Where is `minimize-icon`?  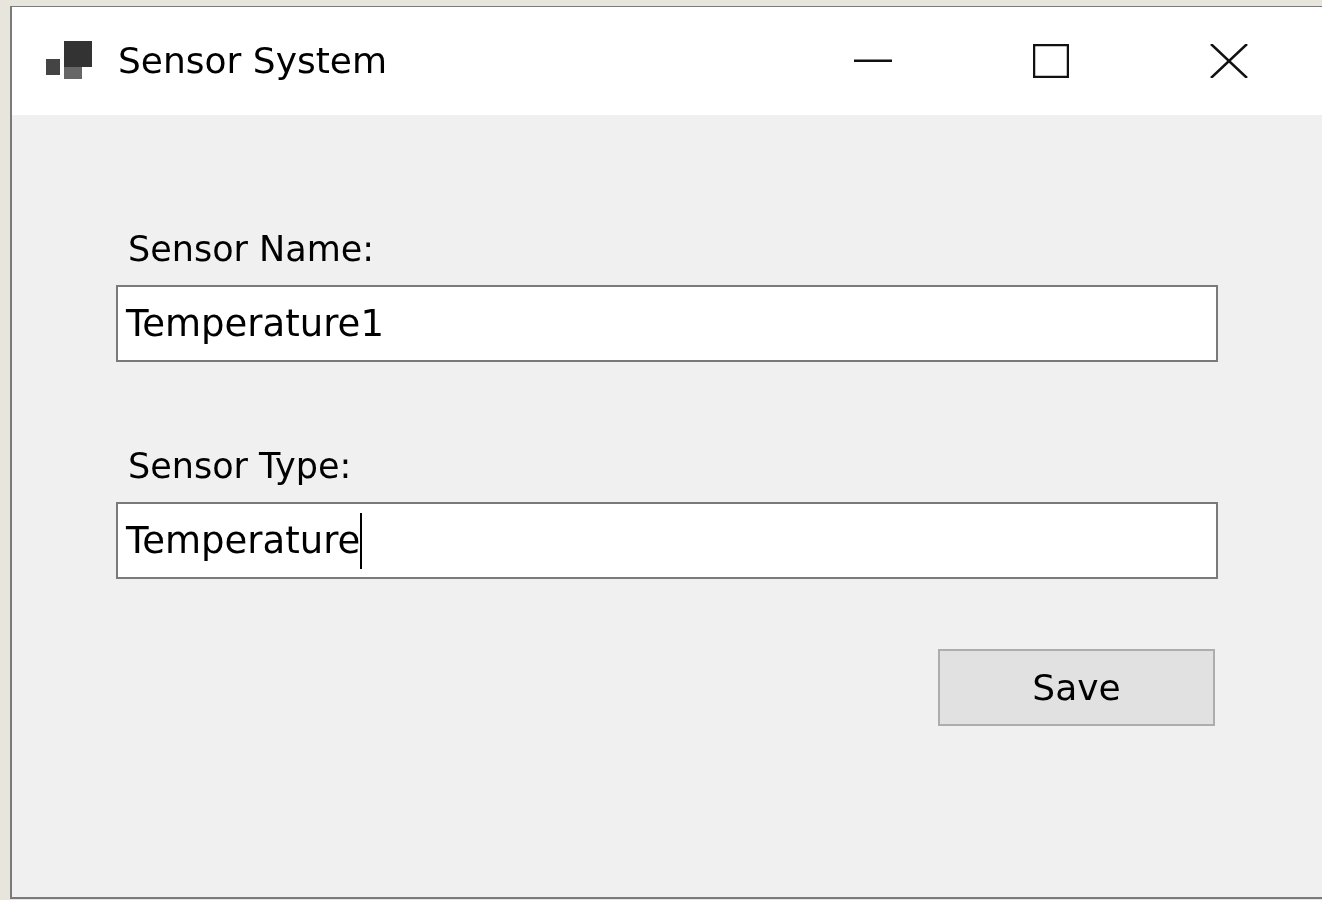 minimize-icon is located at coordinates (873, 61).